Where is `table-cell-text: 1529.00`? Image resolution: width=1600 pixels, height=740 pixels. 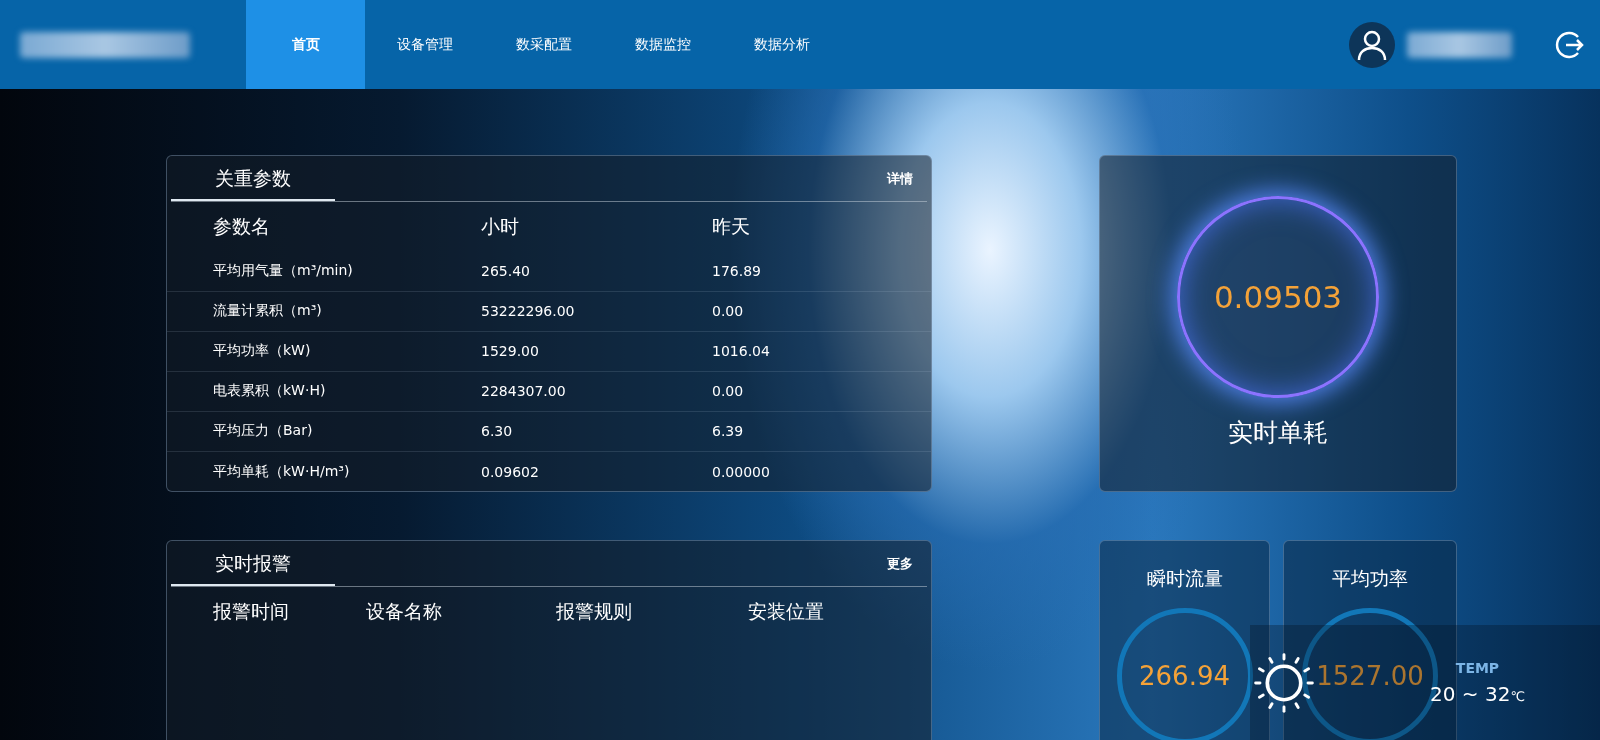 table-cell-text: 1529.00 is located at coordinates (510, 351).